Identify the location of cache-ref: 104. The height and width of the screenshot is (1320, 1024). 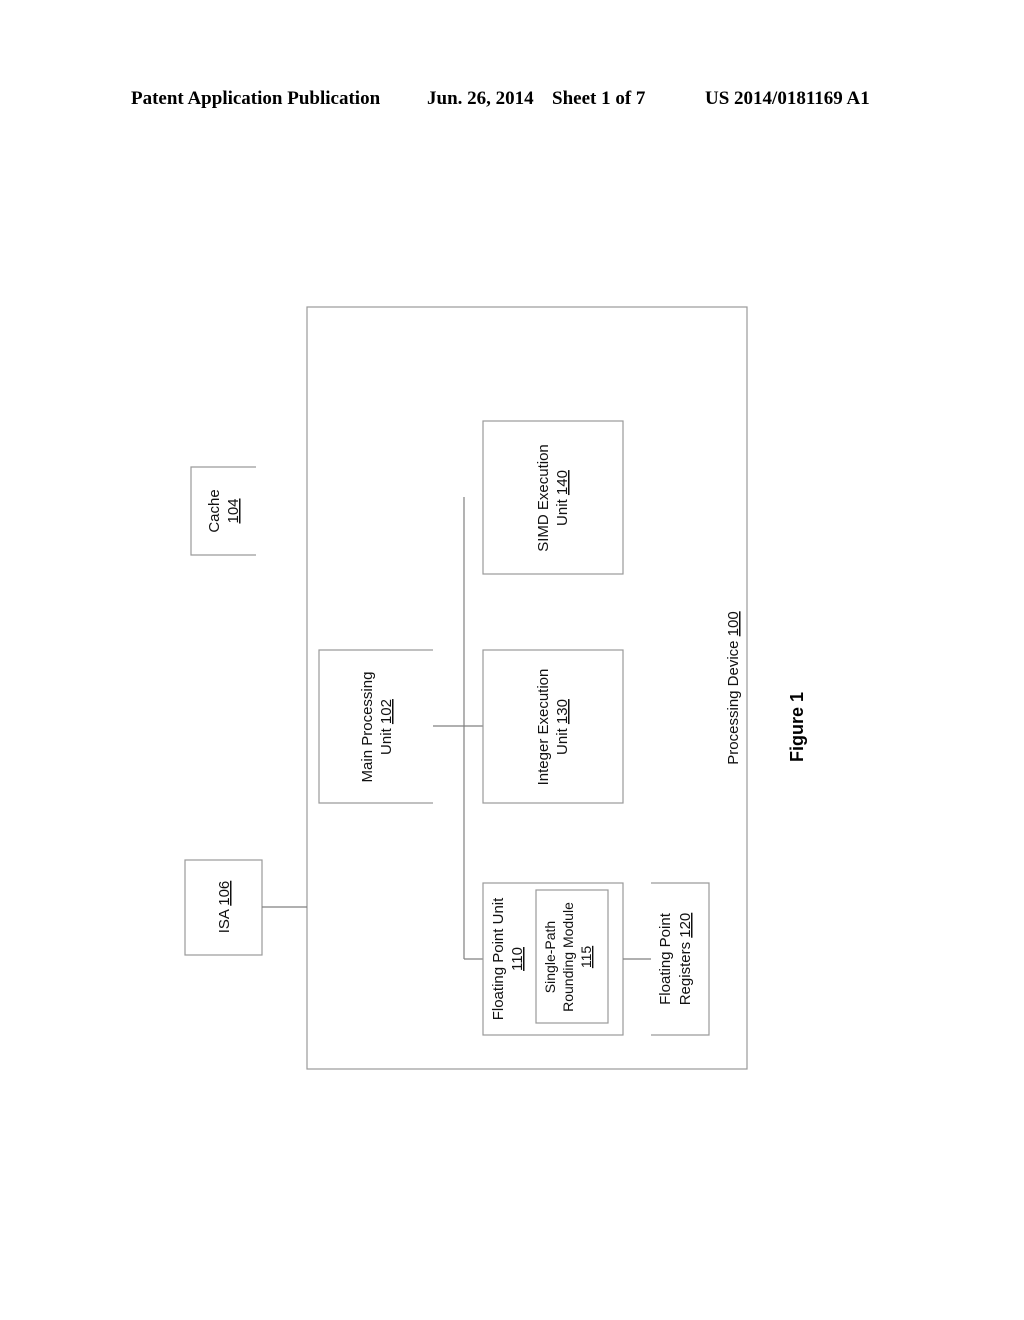
(233, 510).